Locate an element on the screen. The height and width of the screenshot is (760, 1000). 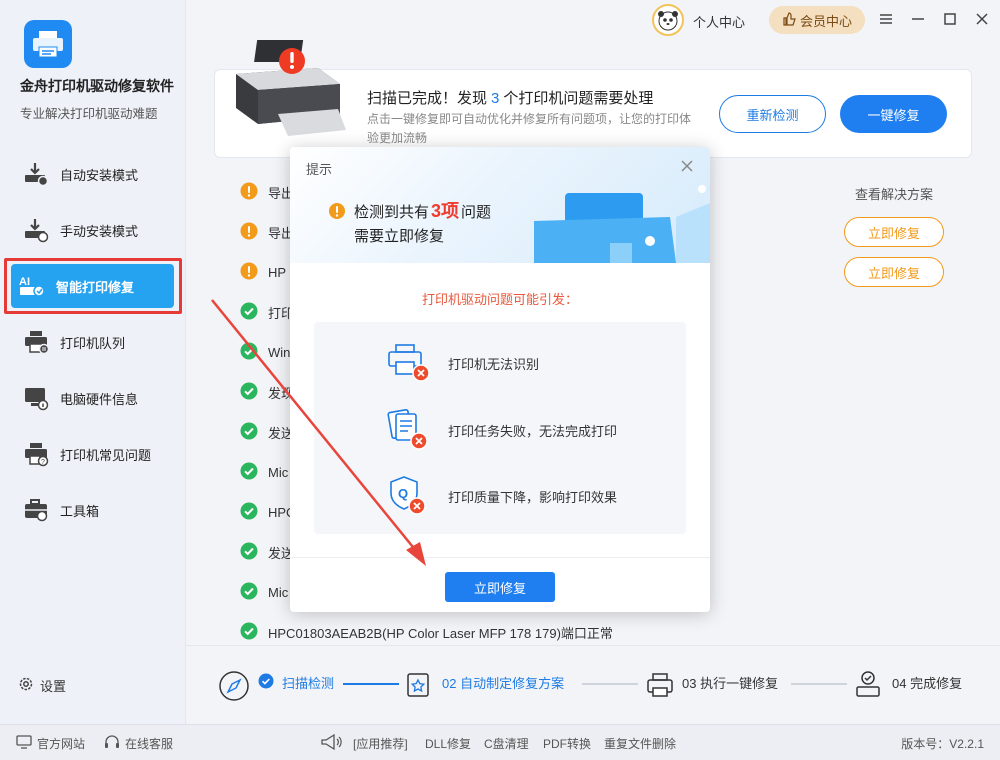
rescan-button: 重新检测 is located at coordinates (772, 114).